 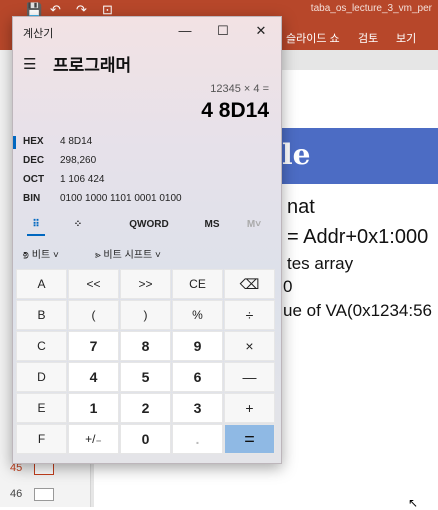 What do you see at coordinates (296, 154) in the screenshot?
I see `slide-title: le` at bounding box center [296, 154].